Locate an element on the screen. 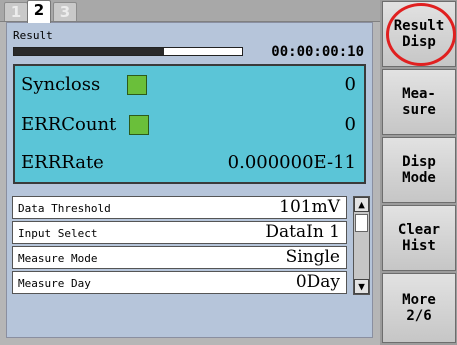  result-disp-button: Result Disp is located at coordinates (419, 34).